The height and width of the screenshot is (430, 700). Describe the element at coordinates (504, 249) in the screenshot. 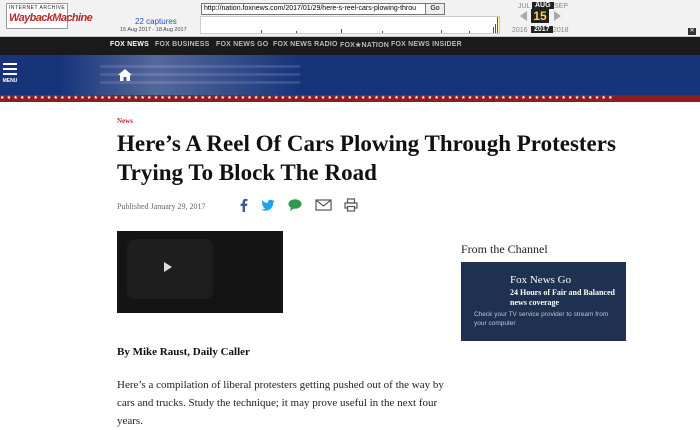

I see `sidebar-heading: From the Channel` at that location.